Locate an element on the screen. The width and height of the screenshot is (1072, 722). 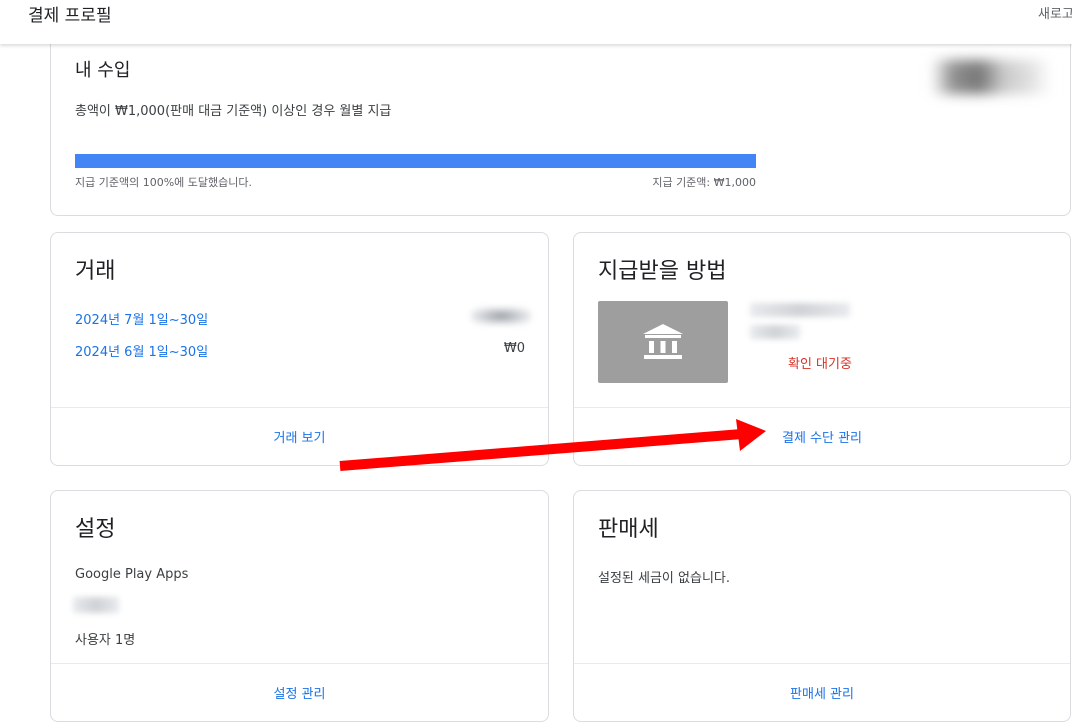
earnings-title: 내 수입 is located at coordinates (103, 70).